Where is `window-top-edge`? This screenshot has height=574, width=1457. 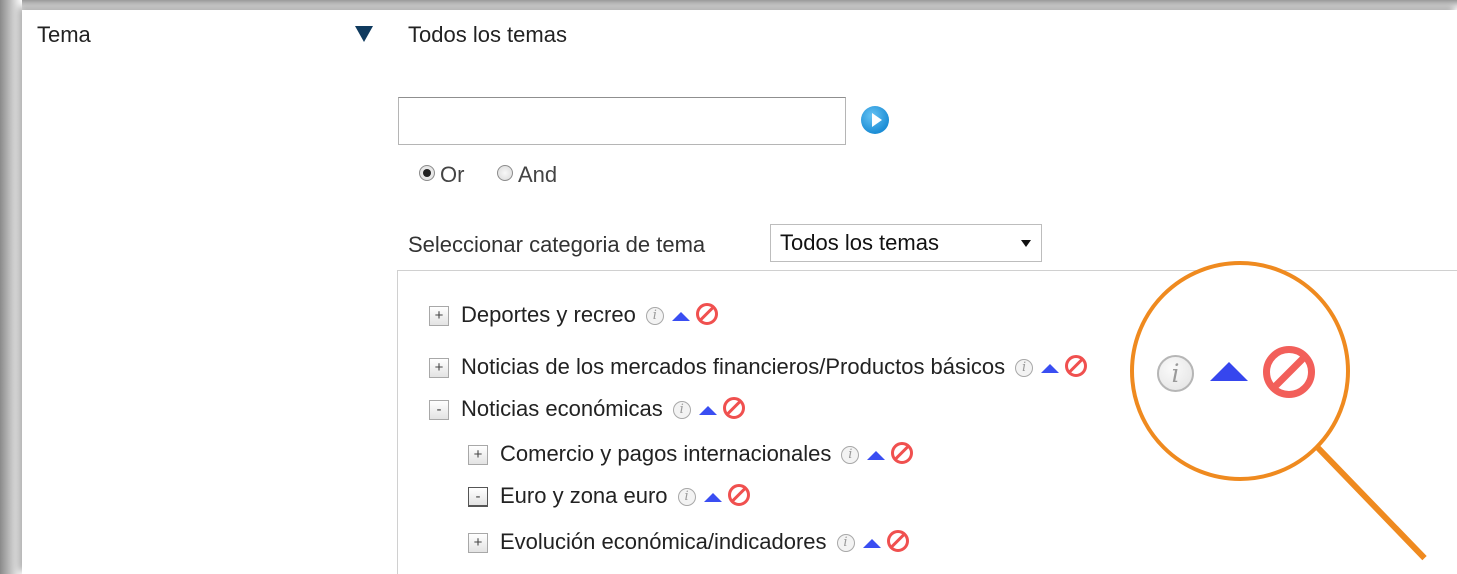 window-top-edge is located at coordinates (739, 5).